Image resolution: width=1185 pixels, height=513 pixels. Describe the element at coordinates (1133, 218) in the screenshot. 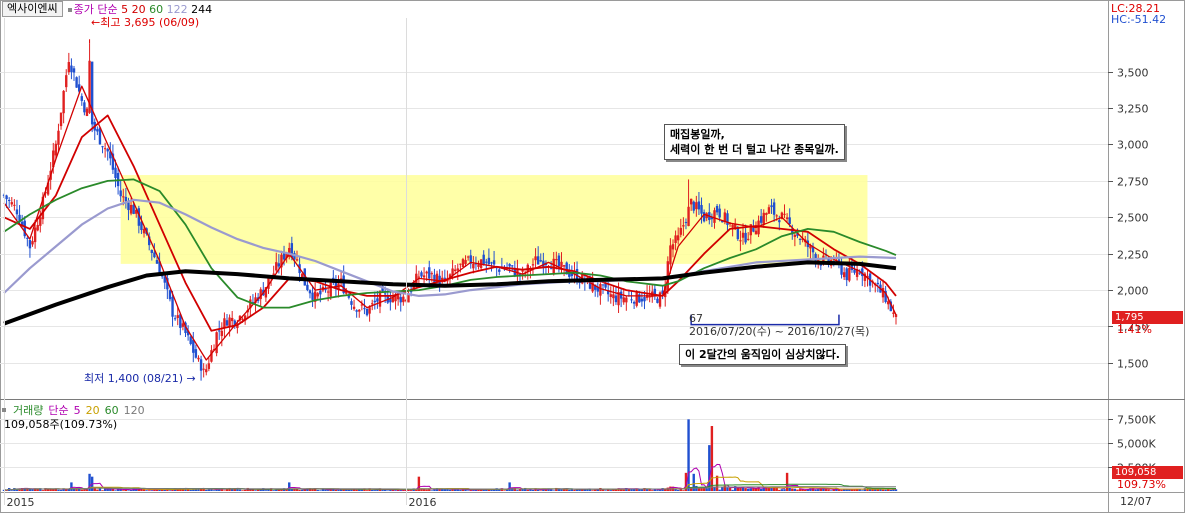

I see `price-tick-label: 2,500` at that location.